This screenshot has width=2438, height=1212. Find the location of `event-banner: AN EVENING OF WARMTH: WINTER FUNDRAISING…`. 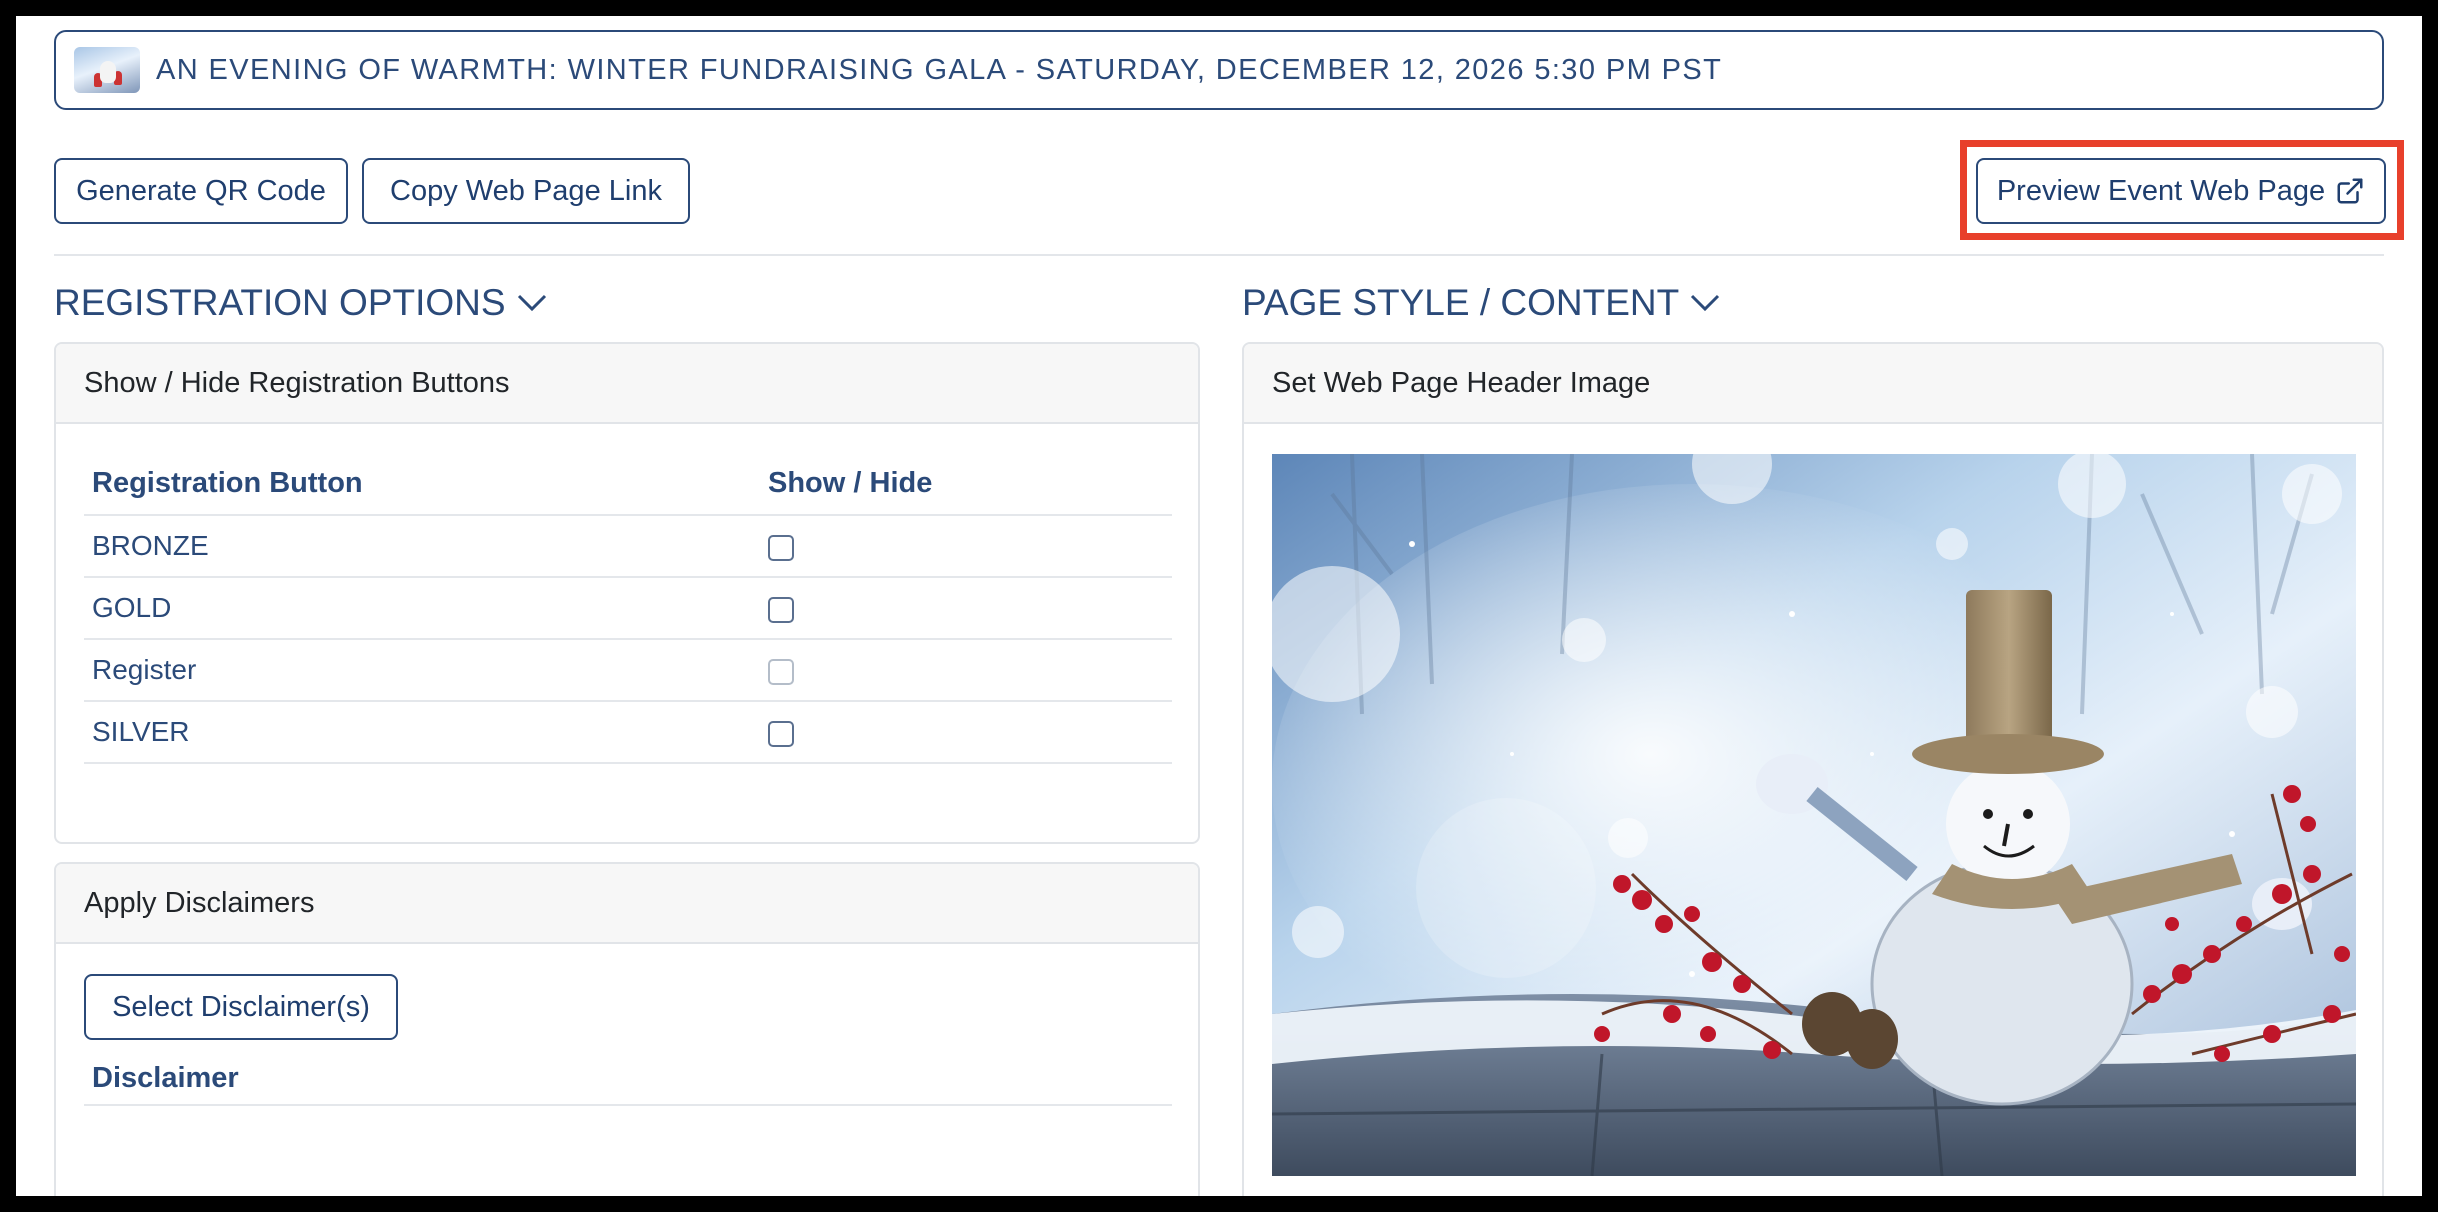

event-banner: AN EVENING OF WARMTH: WINTER FUNDRAISING… is located at coordinates (1219, 70).